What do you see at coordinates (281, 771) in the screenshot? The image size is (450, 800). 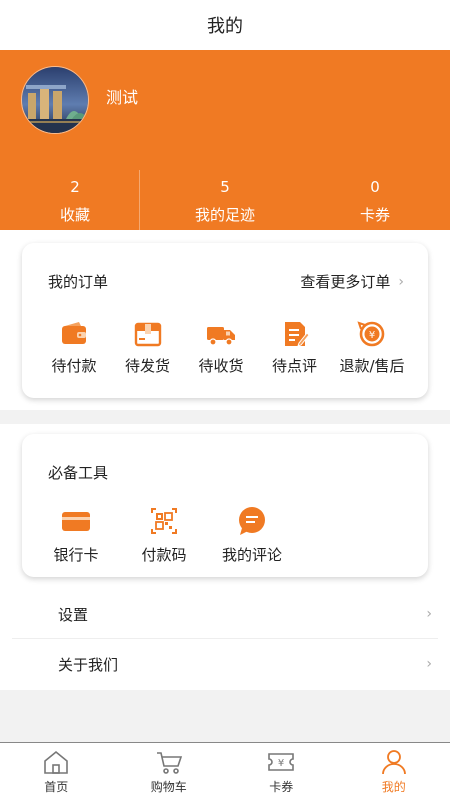 I see `tab-coupons: ¥ 卡券` at bounding box center [281, 771].